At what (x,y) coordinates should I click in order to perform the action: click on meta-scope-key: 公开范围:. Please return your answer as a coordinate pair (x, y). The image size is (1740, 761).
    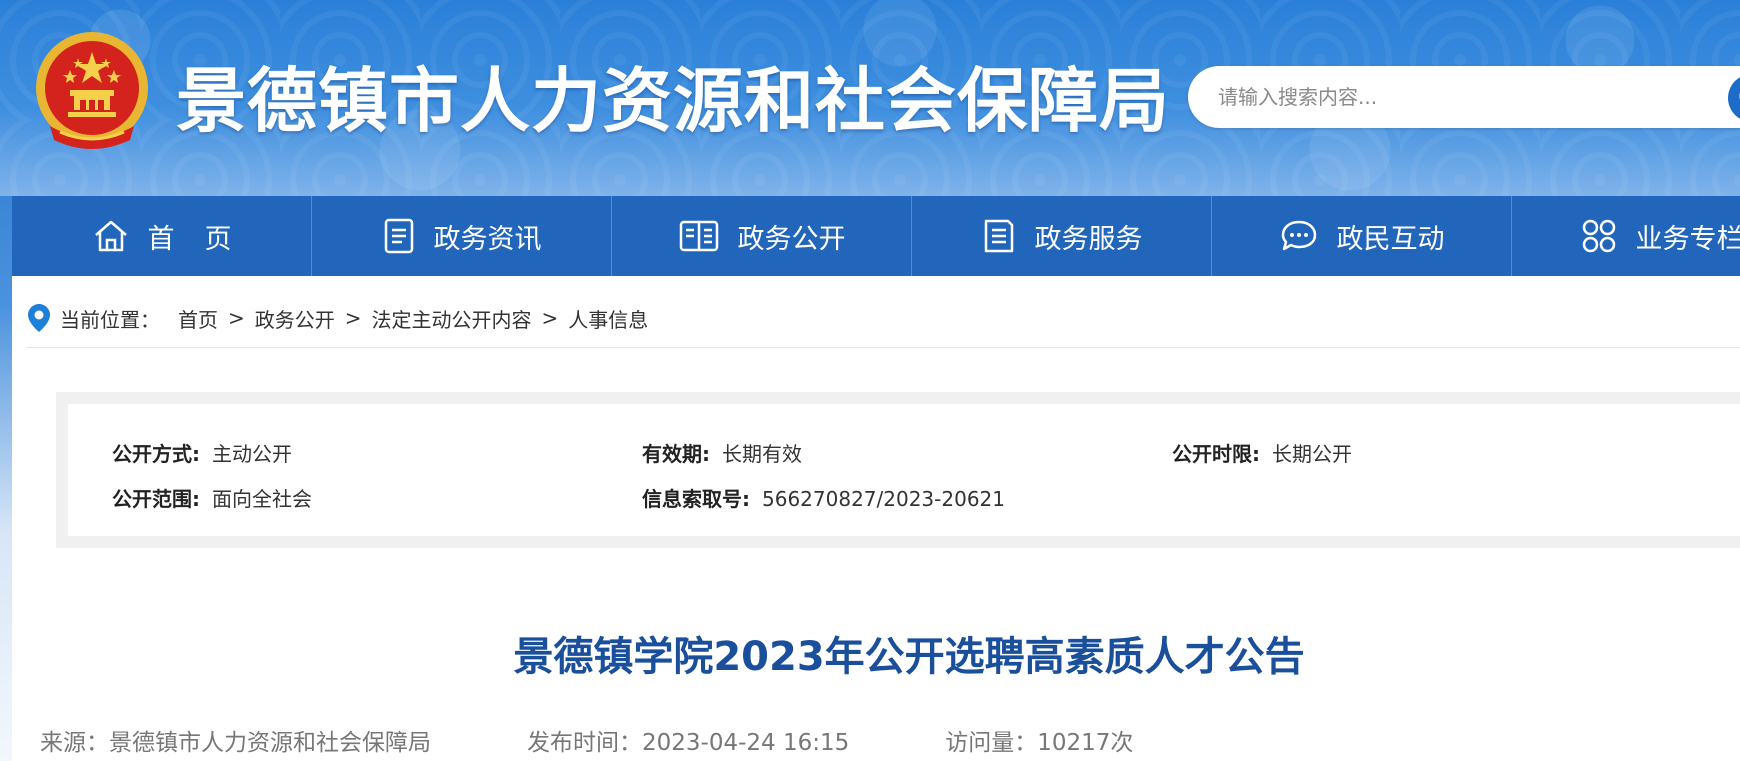
    Looking at the image, I should click on (156, 499).